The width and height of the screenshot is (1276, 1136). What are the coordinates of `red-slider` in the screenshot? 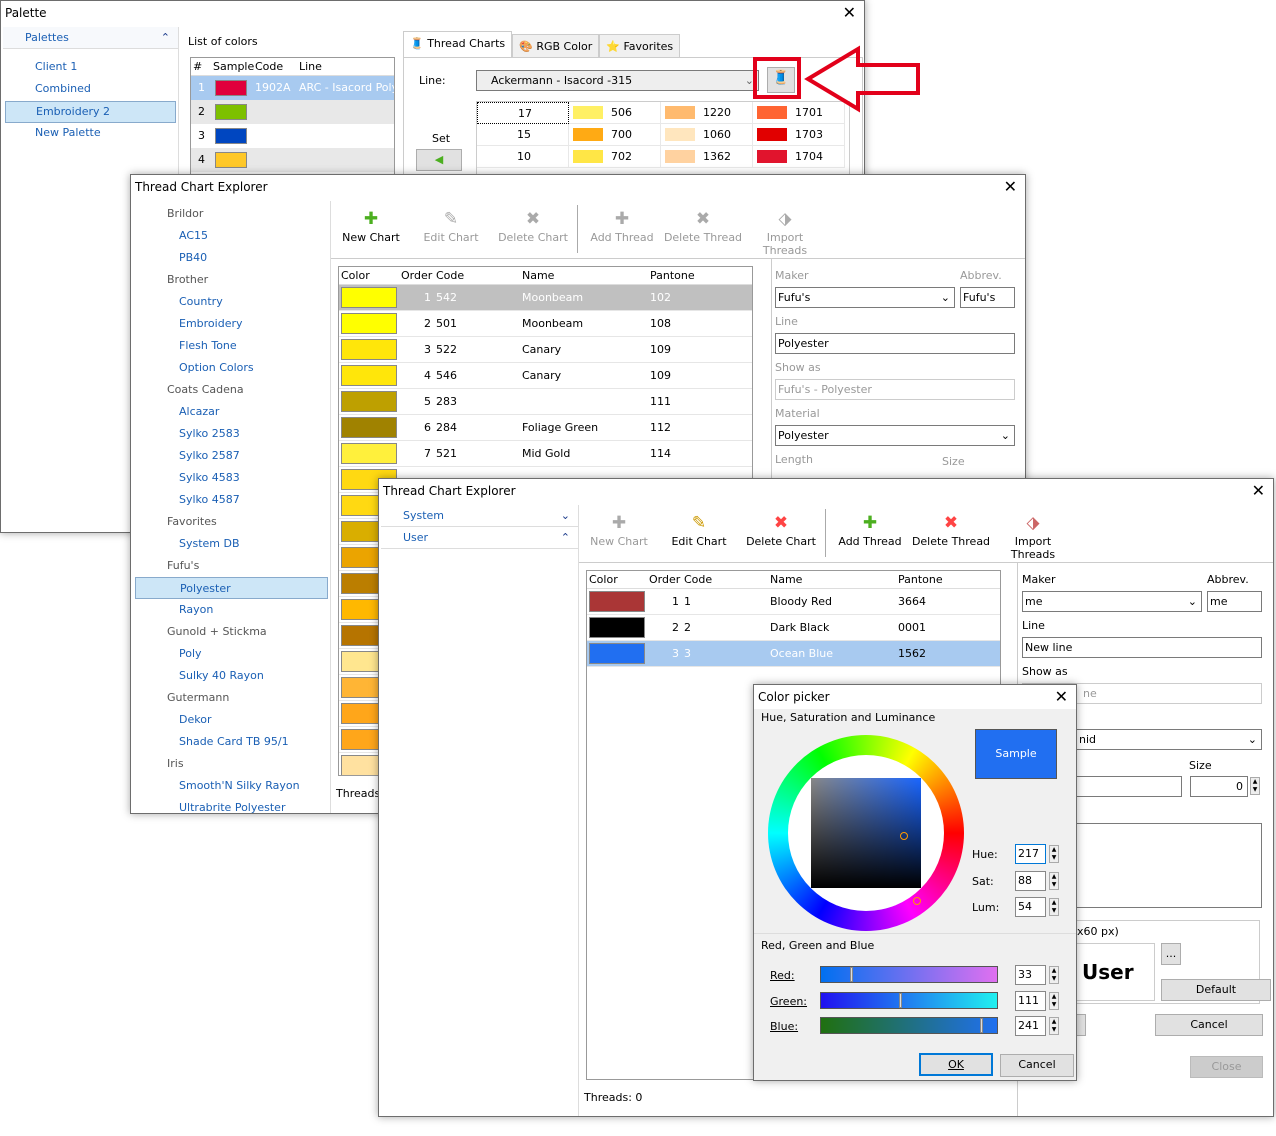 It's located at (909, 974).